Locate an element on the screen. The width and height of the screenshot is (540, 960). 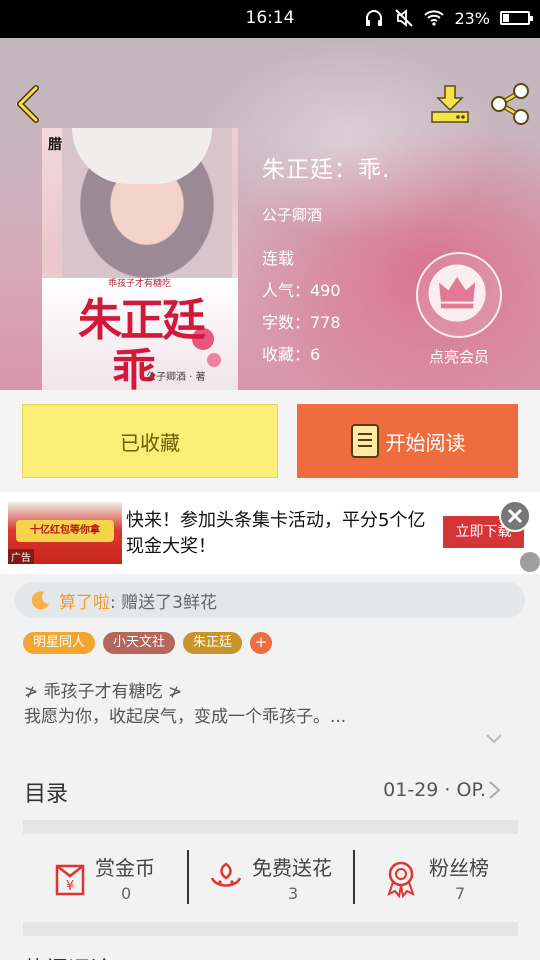
book-favorites: 收藏：6 is located at coordinates (291, 354).